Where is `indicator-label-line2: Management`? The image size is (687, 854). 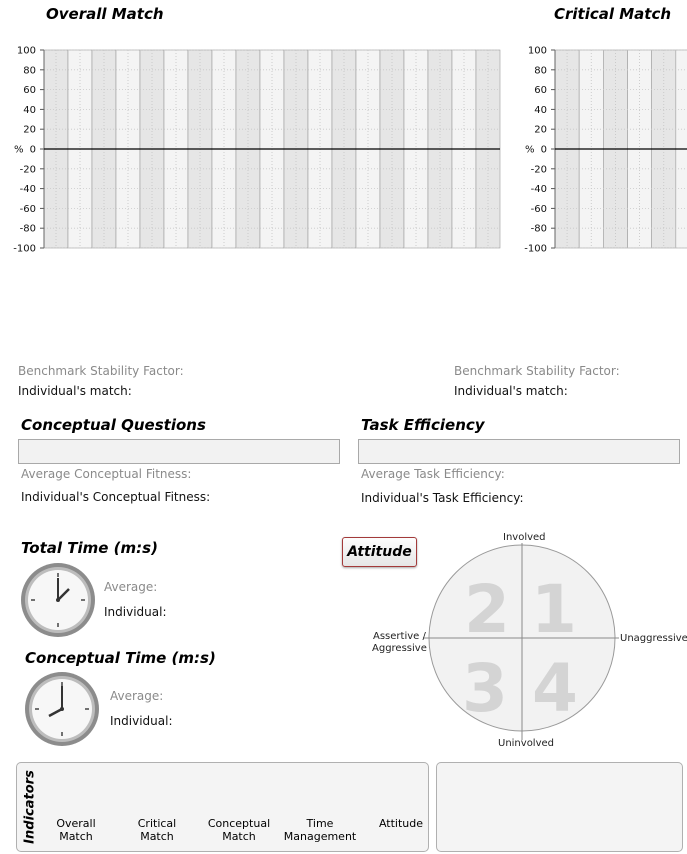 indicator-label-line2: Management is located at coordinates (320, 836).